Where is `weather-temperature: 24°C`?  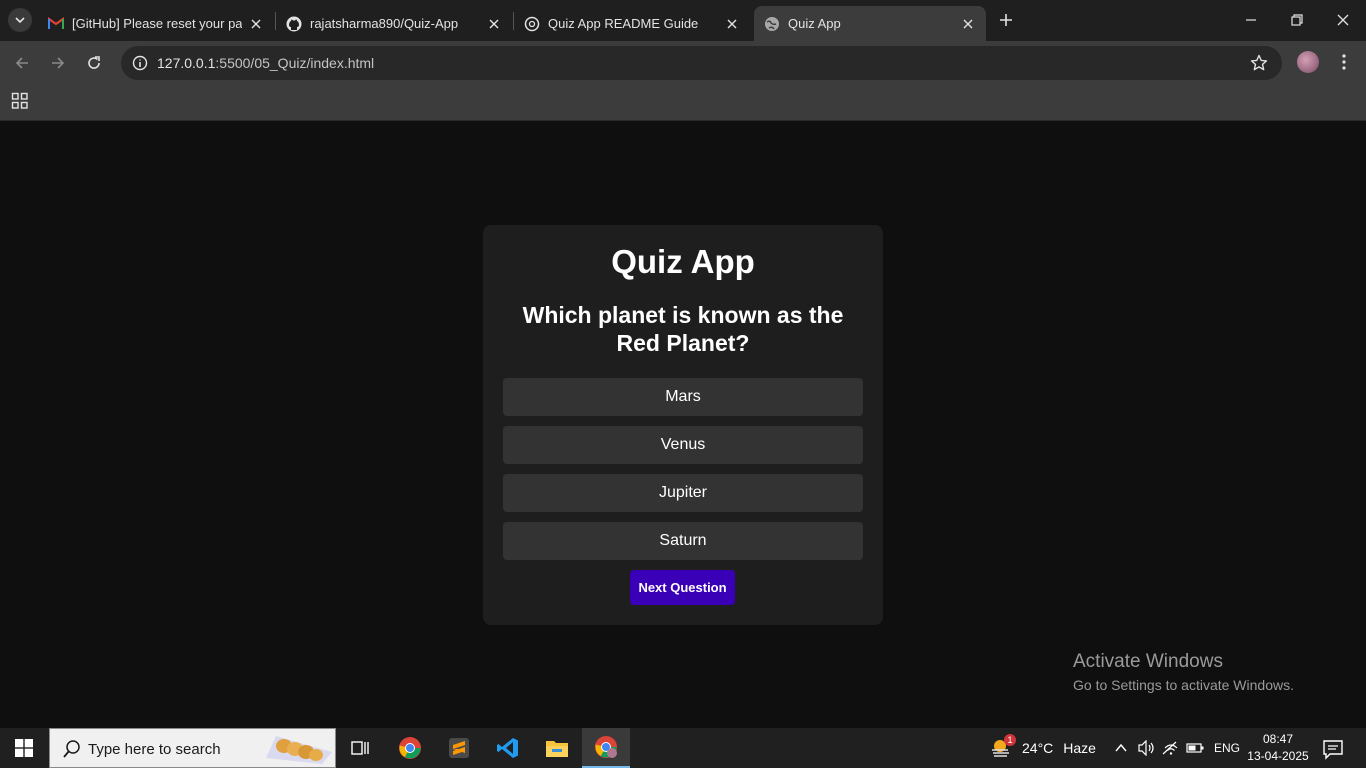
weather-temperature: 24°C is located at coordinates (1038, 748).